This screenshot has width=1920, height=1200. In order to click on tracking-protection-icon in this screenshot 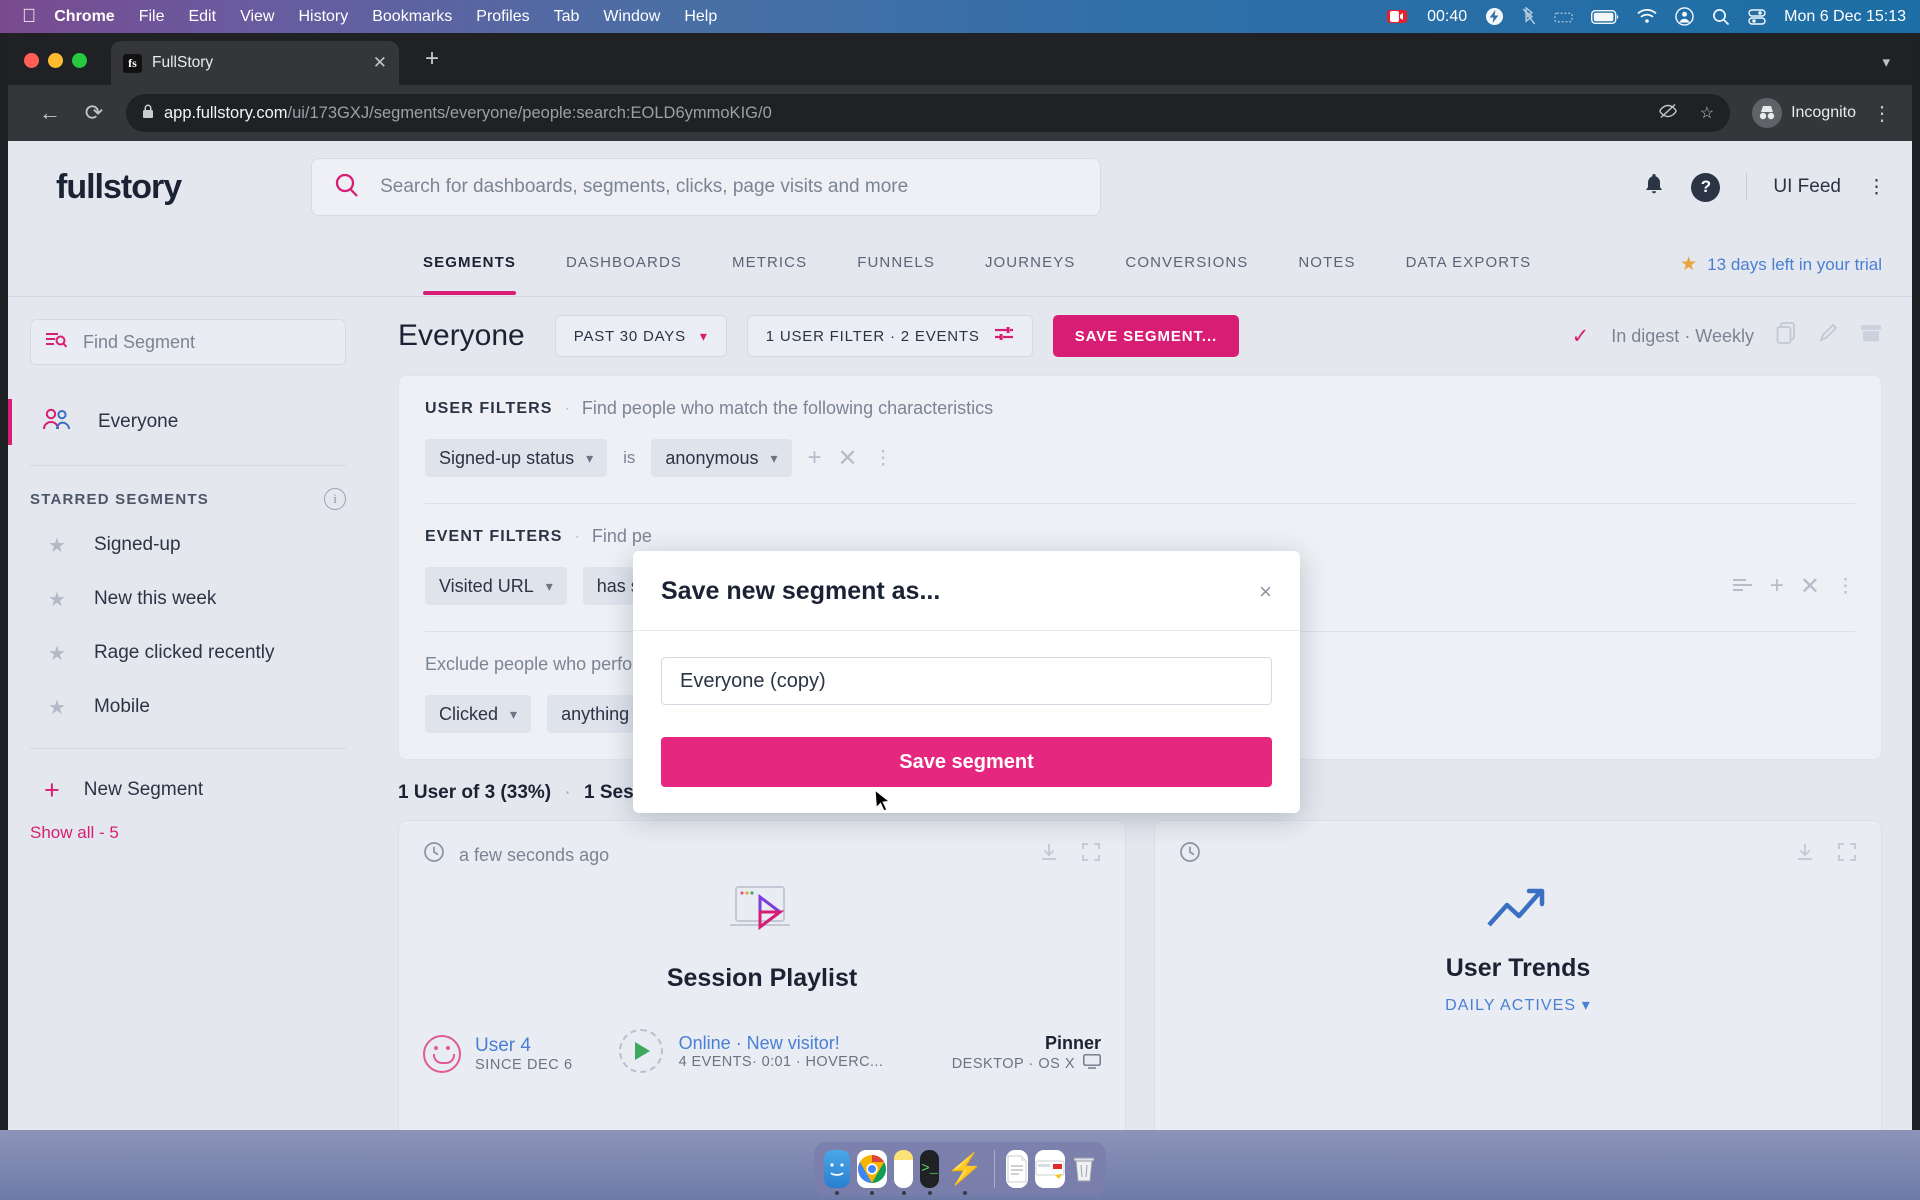, I will do `click(1668, 113)`.